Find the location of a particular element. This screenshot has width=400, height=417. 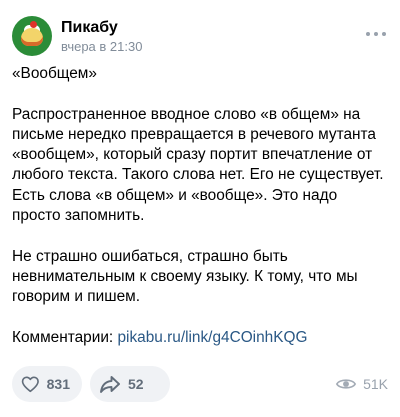

views-counter: 51K is located at coordinates (361, 384).